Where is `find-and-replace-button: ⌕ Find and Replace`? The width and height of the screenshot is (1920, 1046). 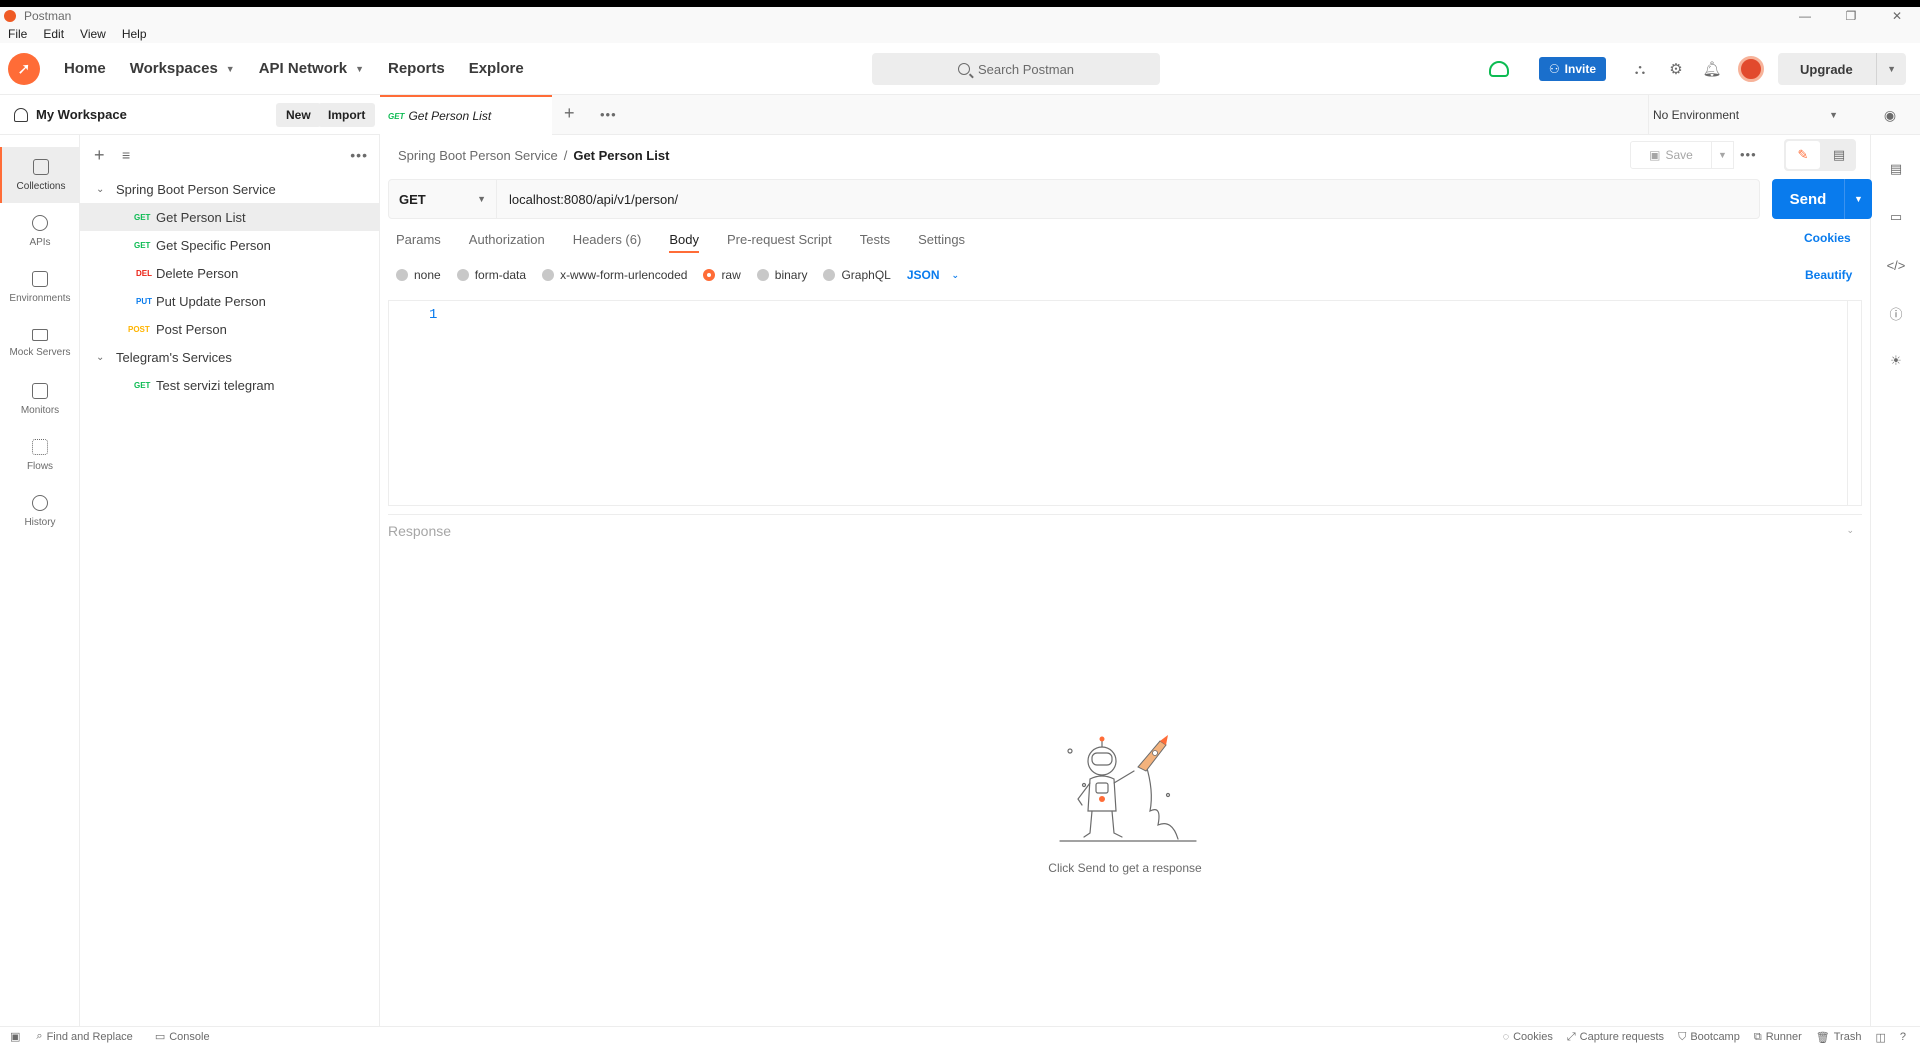 find-and-replace-button: ⌕ Find and Replace is located at coordinates (84, 1036).